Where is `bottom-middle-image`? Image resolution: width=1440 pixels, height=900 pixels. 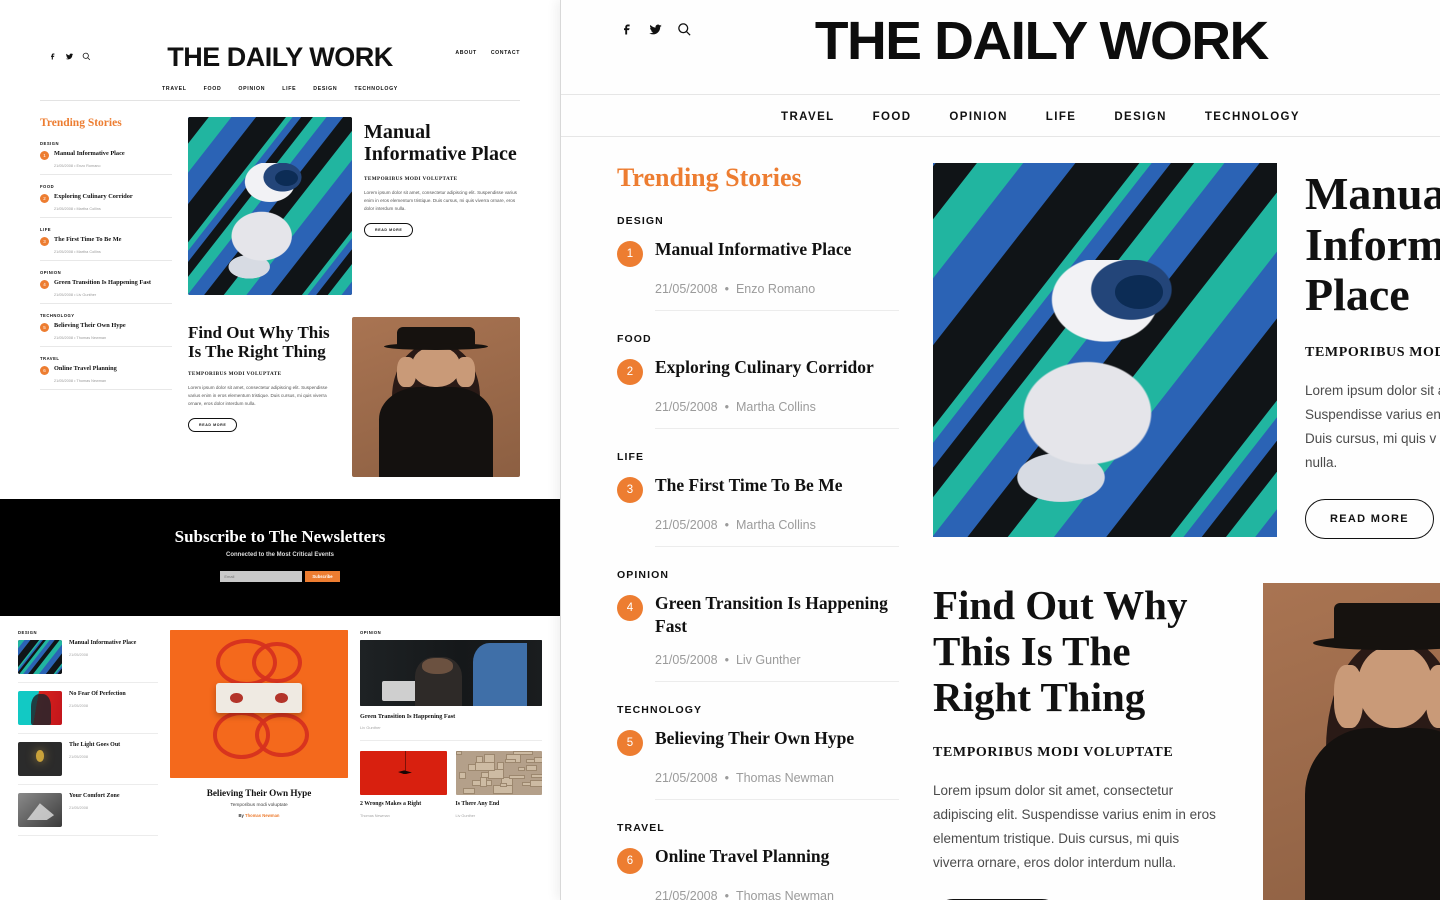 bottom-middle-image is located at coordinates (259, 704).